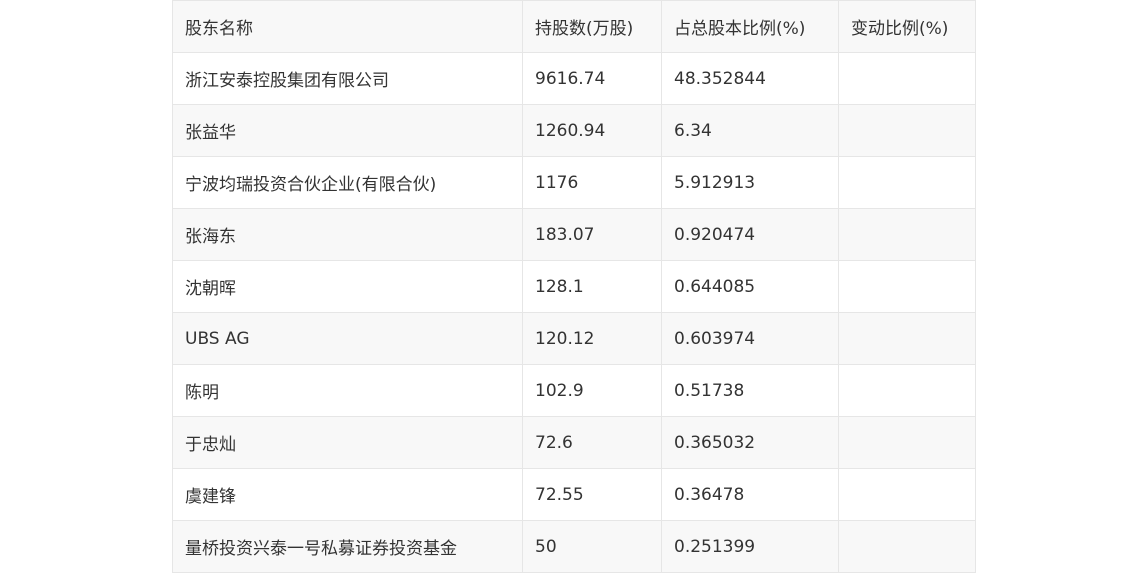 Image resolution: width=1148 pixels, height=576 pixels. I want to click on cell-shareholder-name: 宁波均瑞投资合伙企业(有限合伙), so click(347, 182).